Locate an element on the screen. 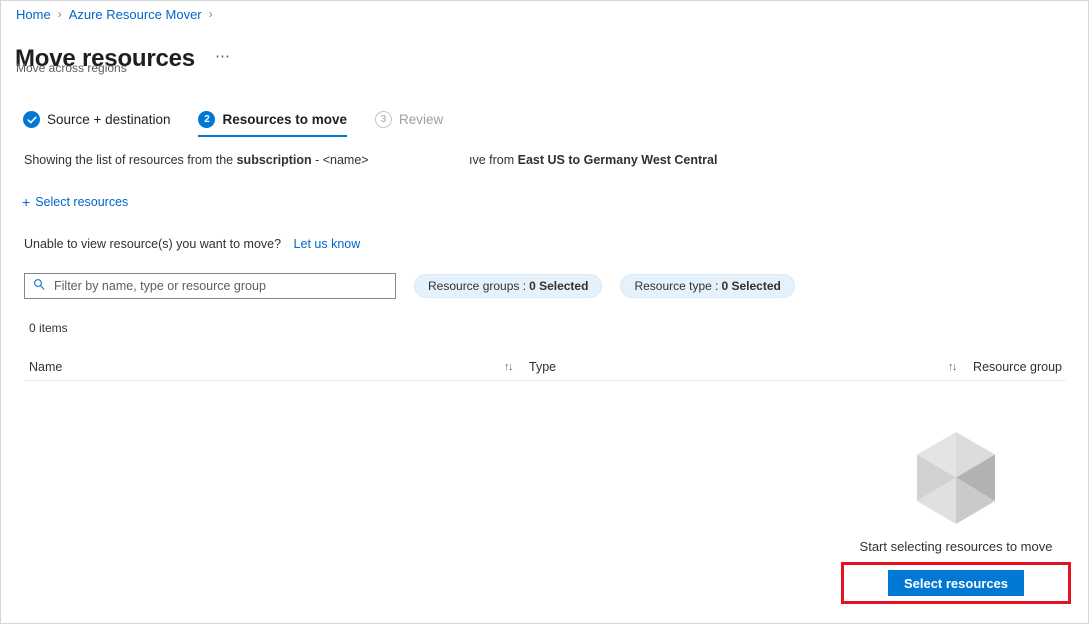 The width and height of the screenshot is (1089, 624). filter-search-input is located at coordinates (219, 286).